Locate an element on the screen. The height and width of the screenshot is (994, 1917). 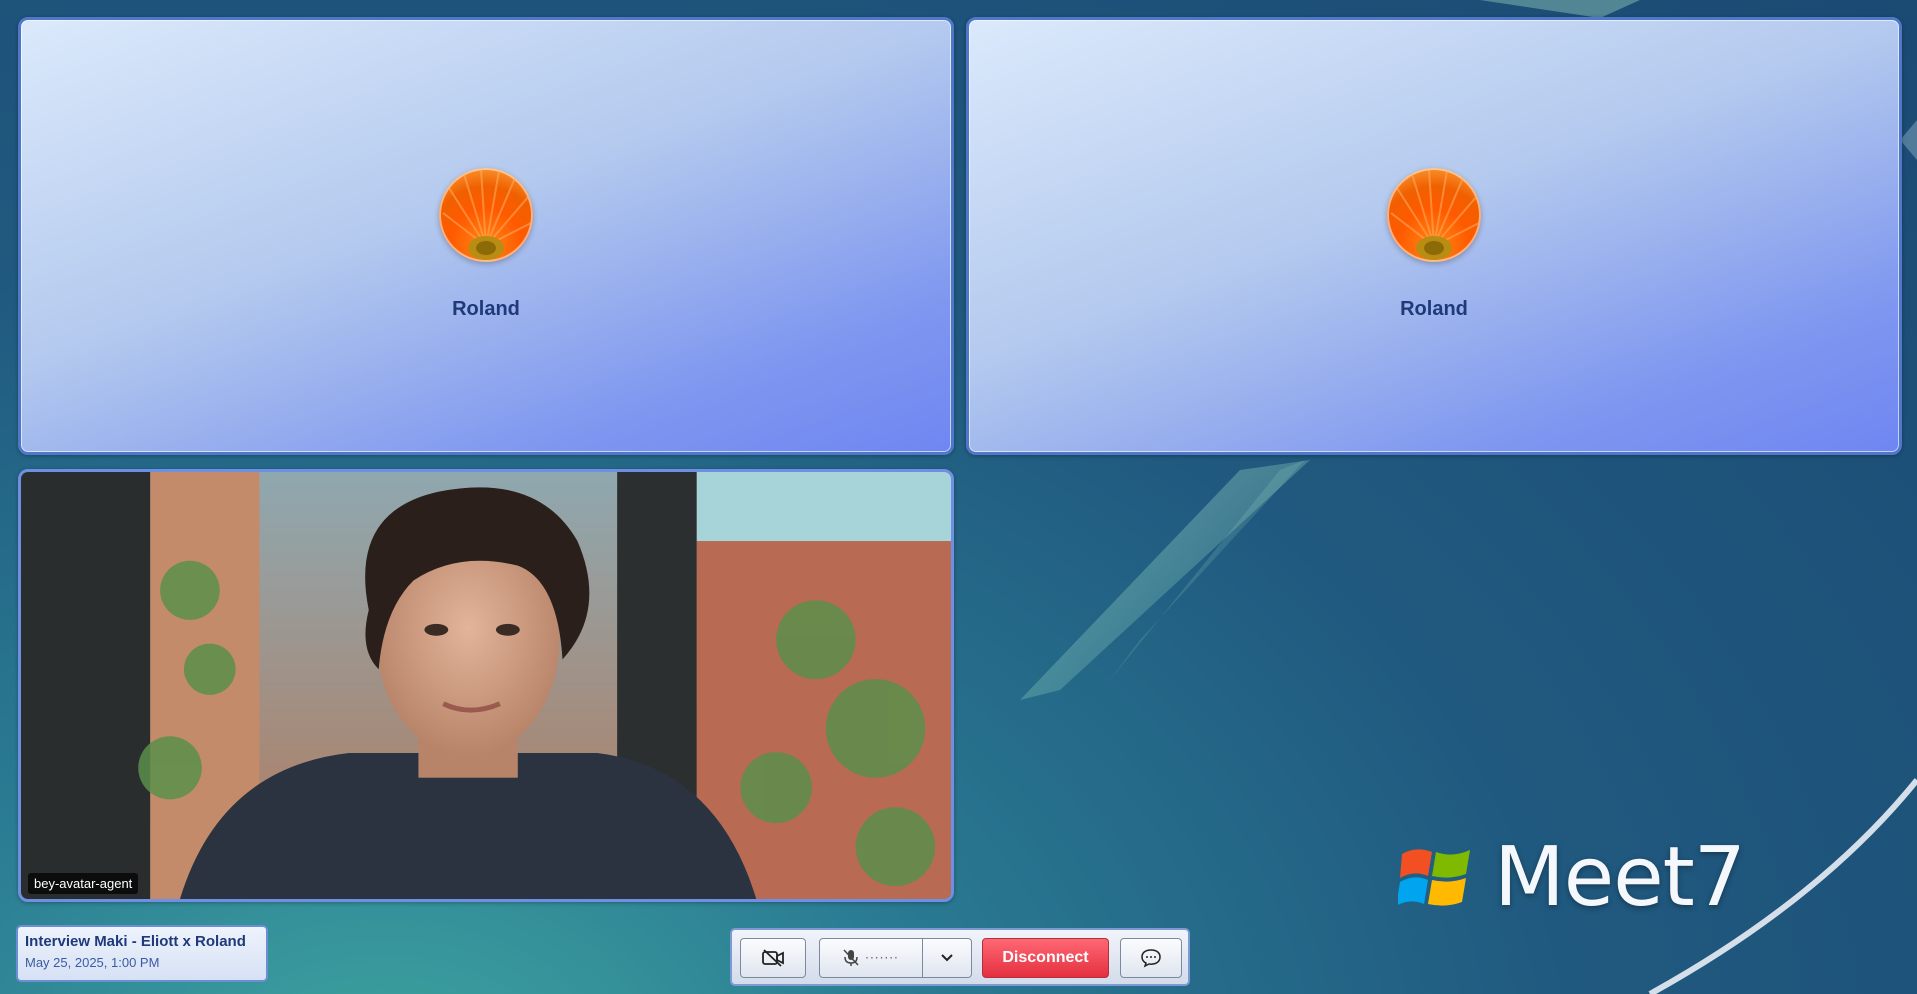
disconnect-button: Disconnect is located at coordinates (1045, 958).